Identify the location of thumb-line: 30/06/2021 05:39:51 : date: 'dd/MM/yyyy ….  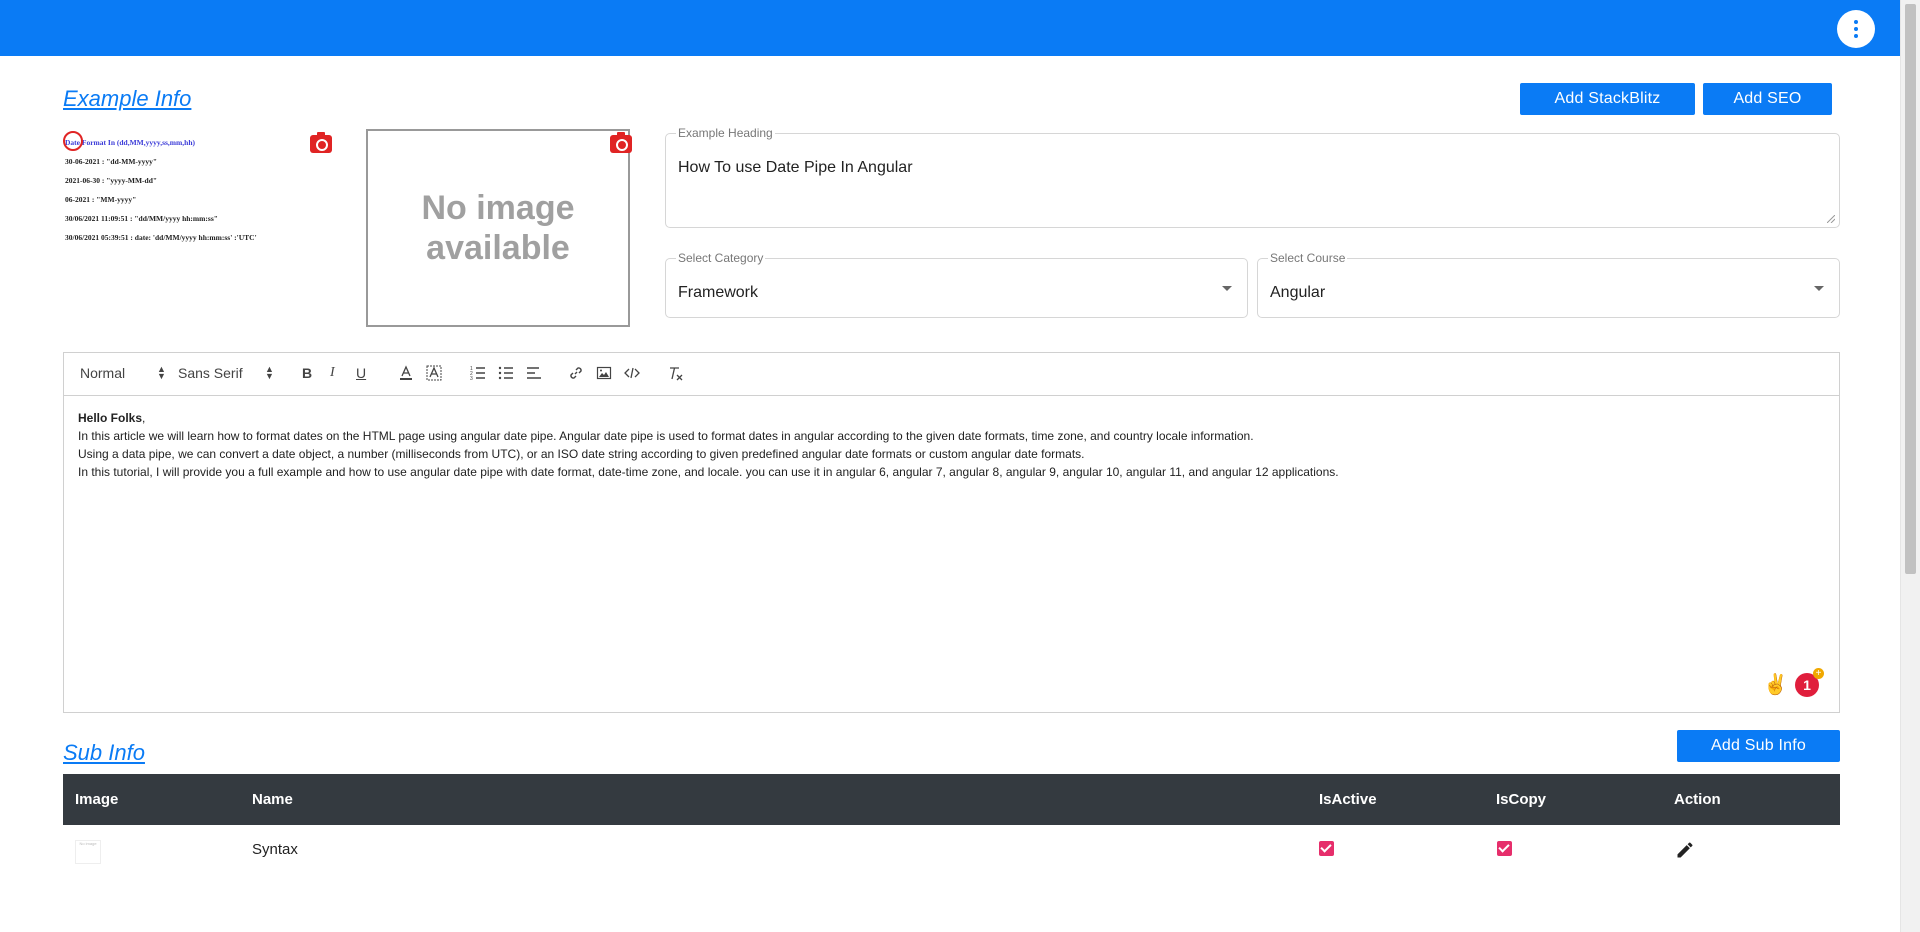
(161, 237).